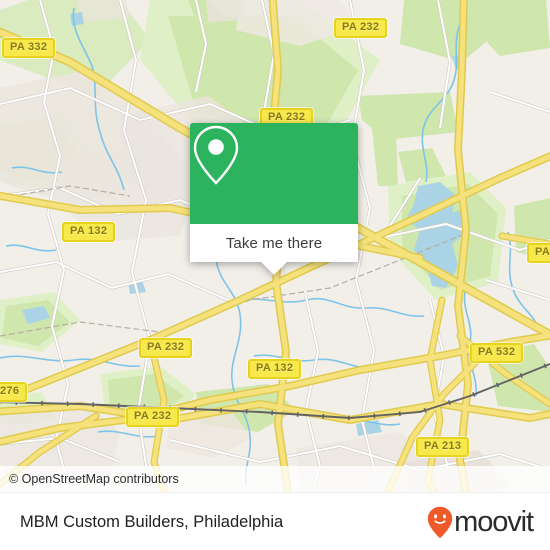 The width and height of the screenshot is (550, 550). Describe the element at coordinates (89, 479) in the screenshot. I see `attribution-text: © OpenStreetMap contributors` at that location.